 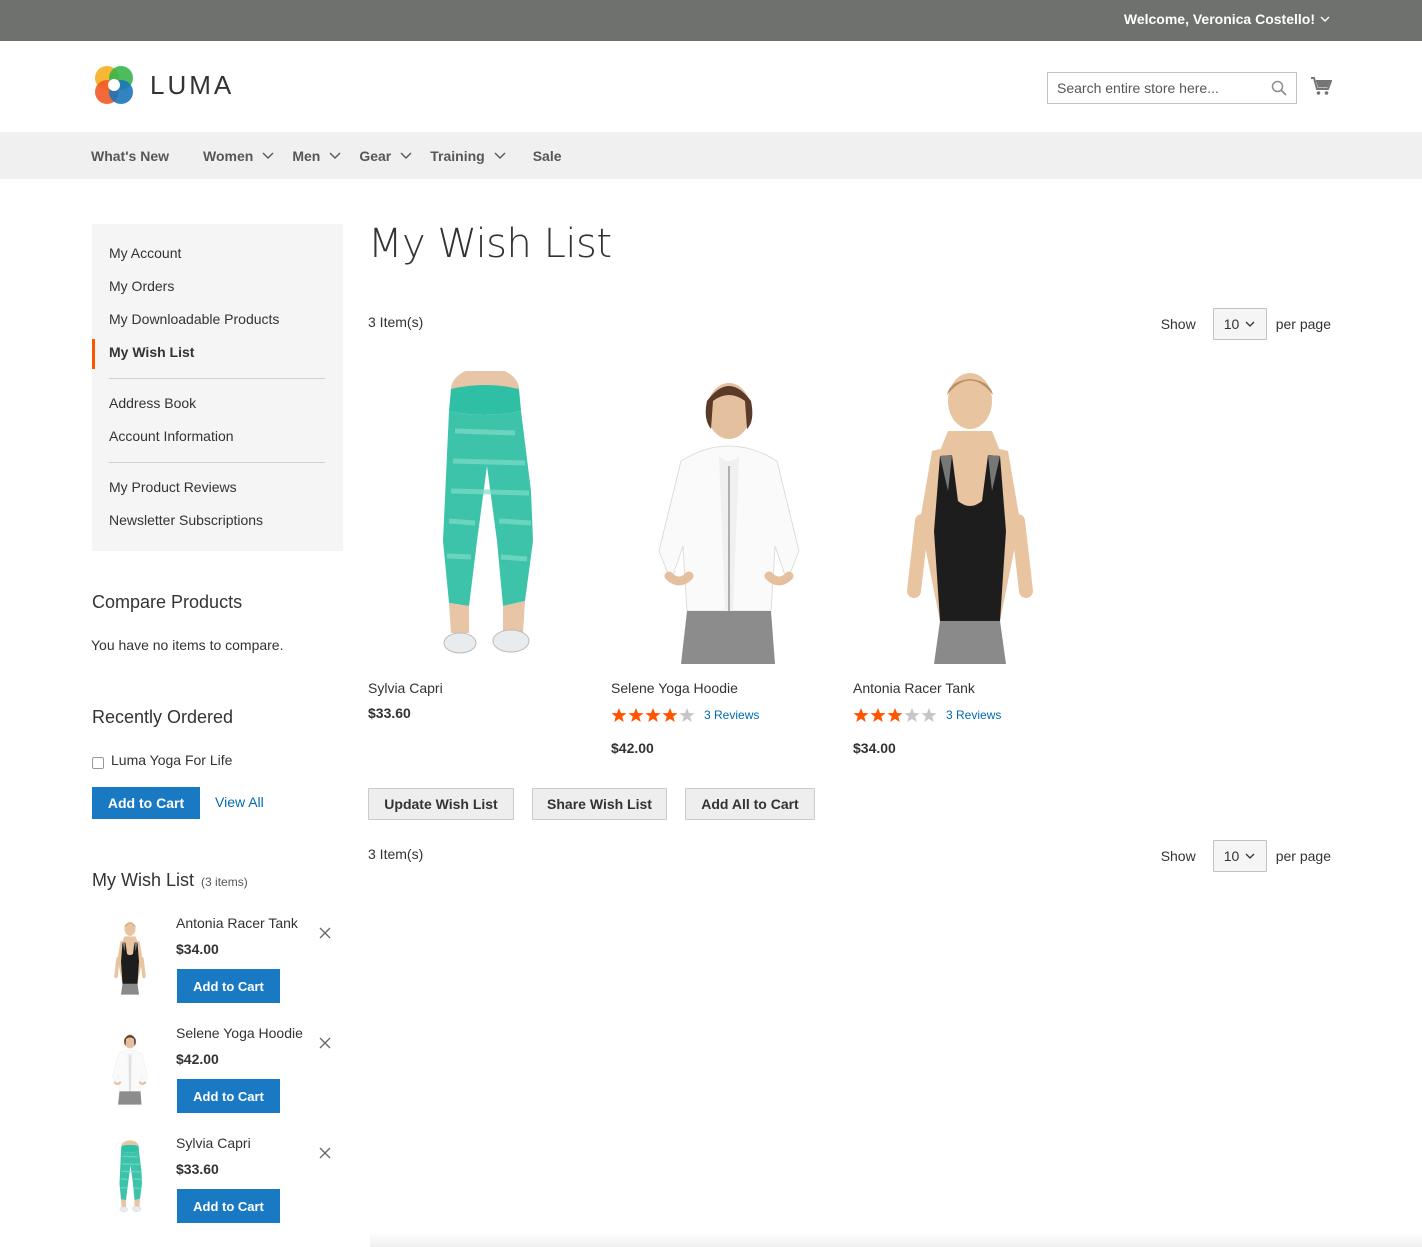 I want to click on per-page-limiter-bottom: Show 10 per page, so click(x=1246, y=856).